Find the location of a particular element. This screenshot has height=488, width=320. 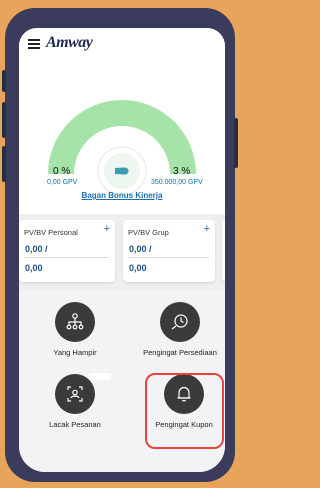

power-button is located at coordinates (236, 143).